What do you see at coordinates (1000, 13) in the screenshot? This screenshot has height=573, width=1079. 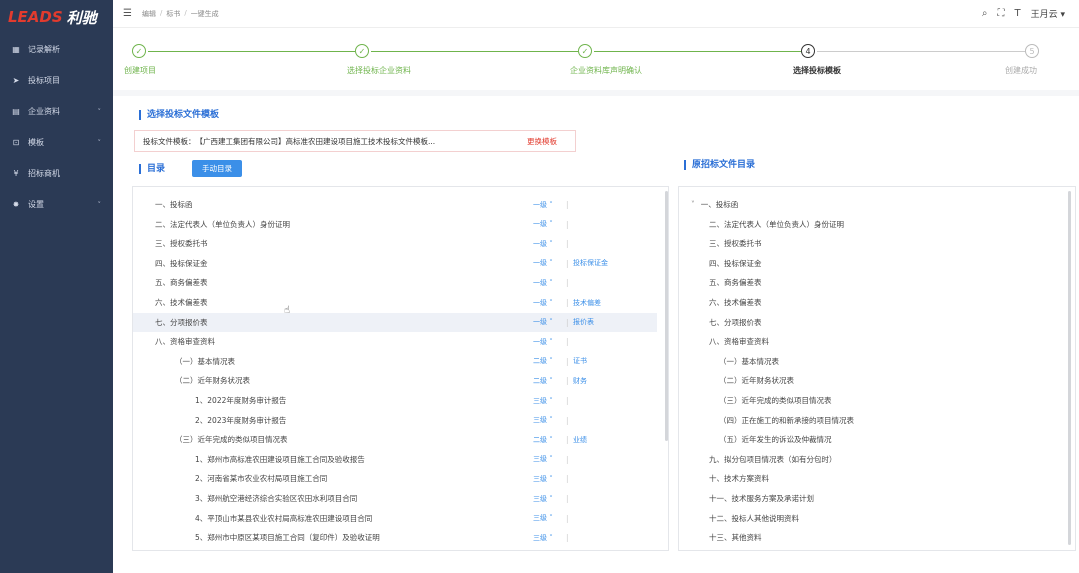 I see `fullscreen-icon: ⛶` at bounding box center [1000, 13].